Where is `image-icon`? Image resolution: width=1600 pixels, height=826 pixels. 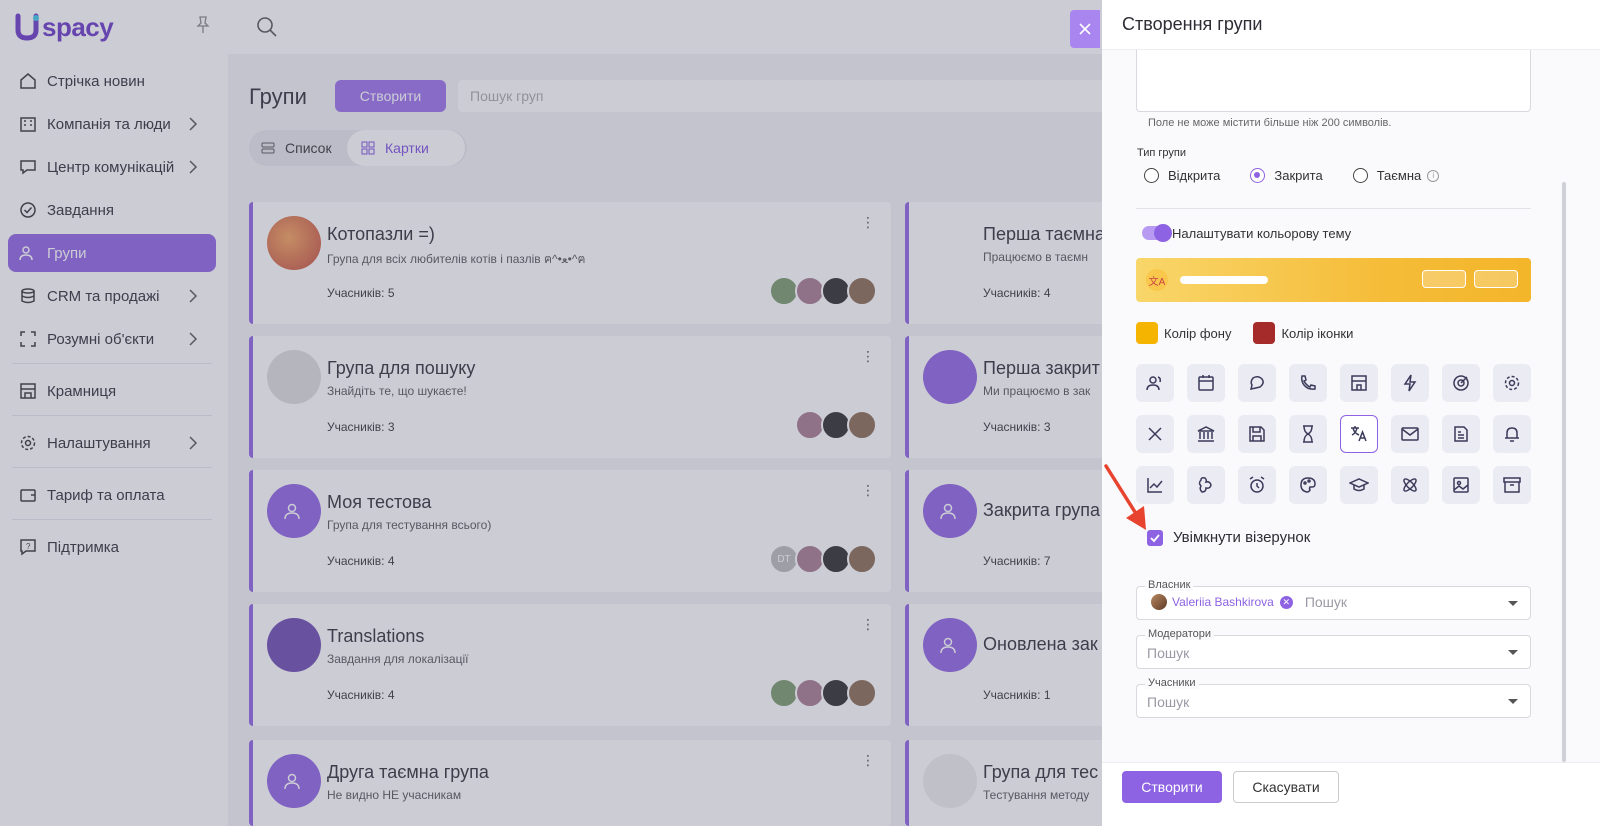
image-icon is located at coordinates (1461, 485).